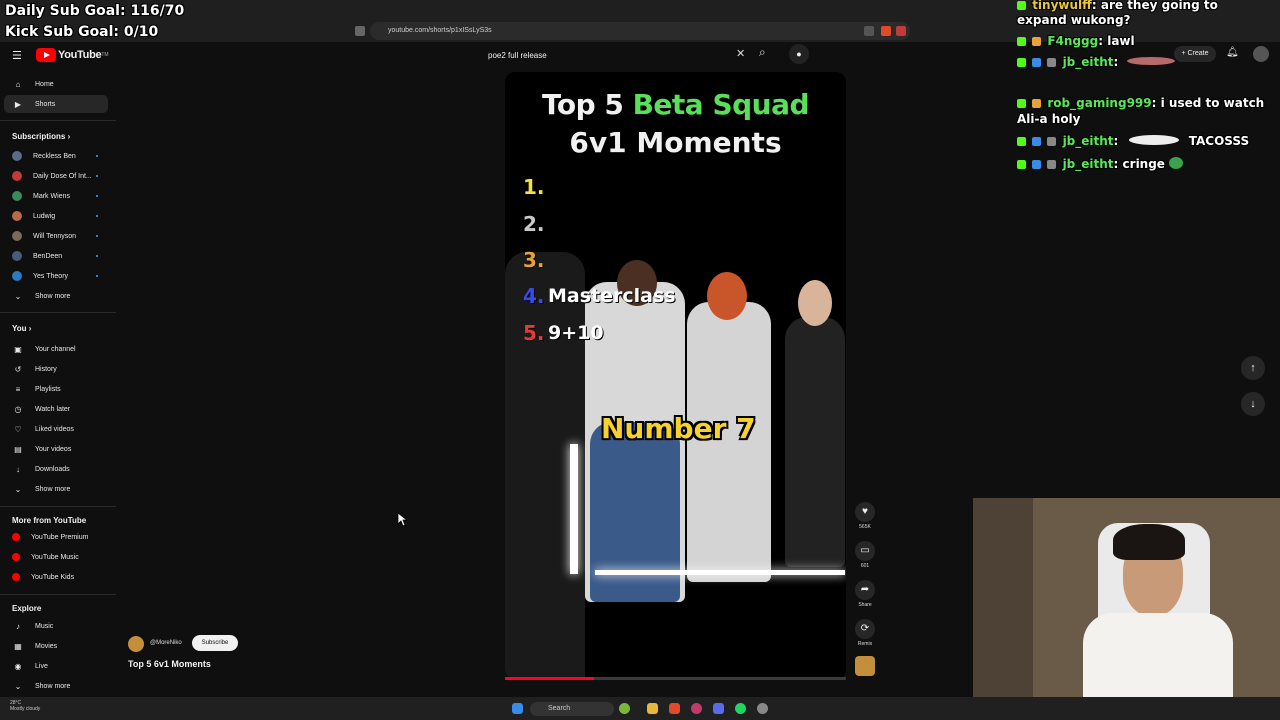 Image resolution: width=1280 pixels, height=720 pixels. I want to click on discord-icon, so click(718, 708).